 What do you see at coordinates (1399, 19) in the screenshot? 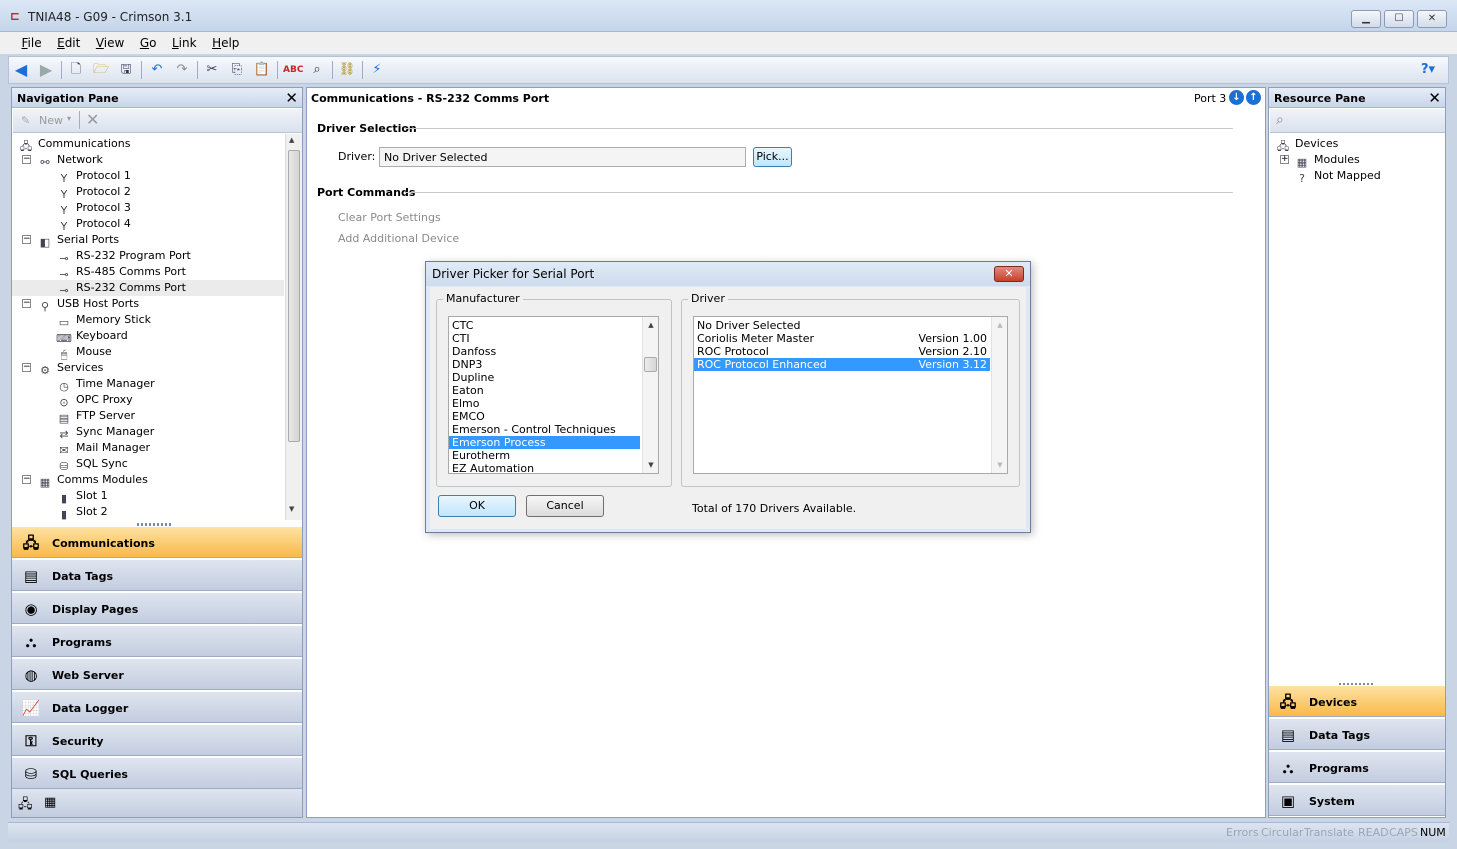
I see `maximize-button: ☐` at bounding box center [1399, 19].